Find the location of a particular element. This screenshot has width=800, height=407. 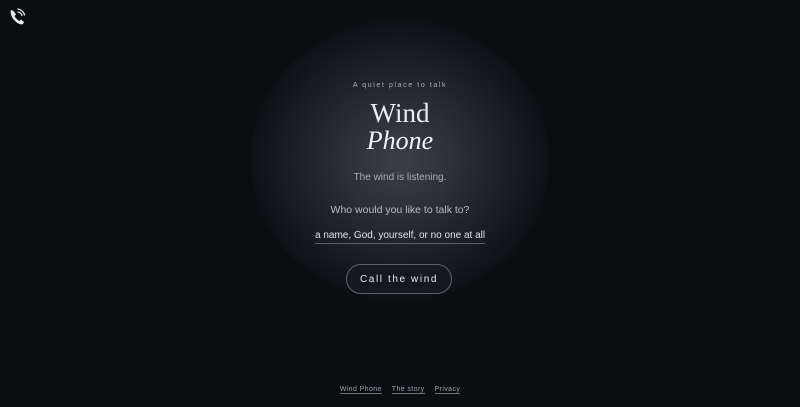

recipient-field-wrapper is located at coordinates (400, 234).